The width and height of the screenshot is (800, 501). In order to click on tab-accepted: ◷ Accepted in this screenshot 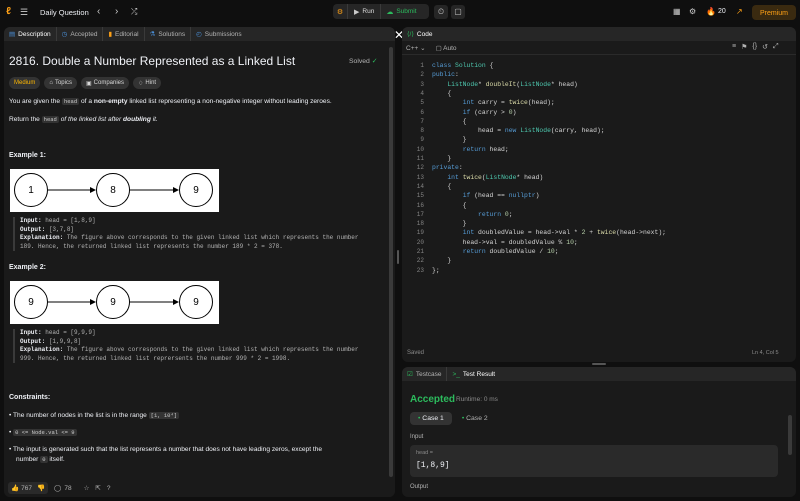, I will do `click(80, 34)`.